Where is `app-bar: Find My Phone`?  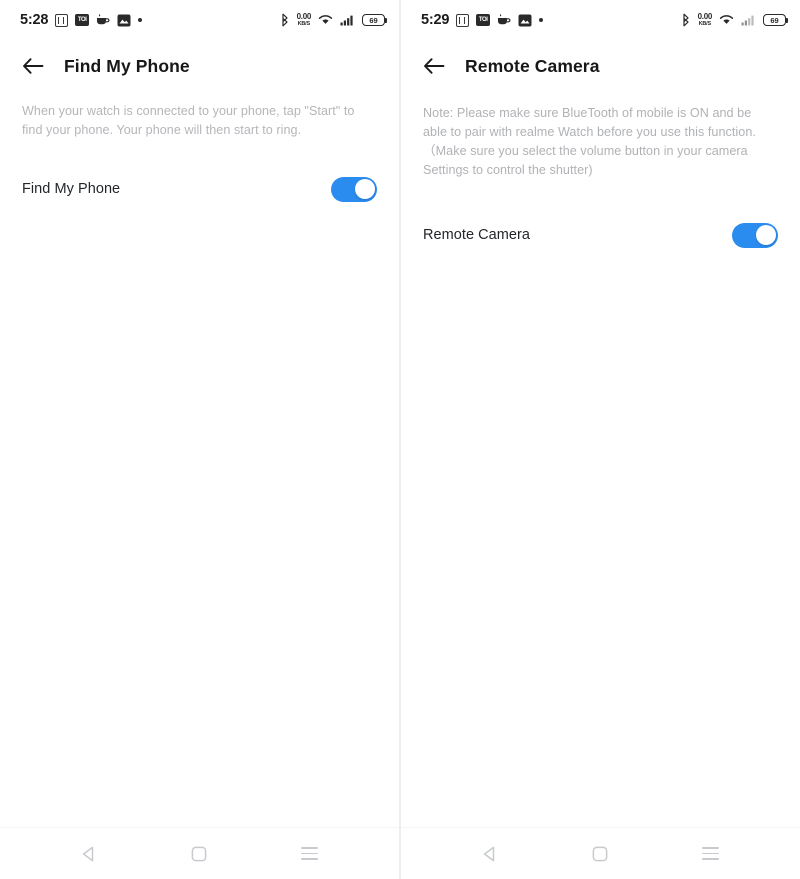
app-bar: Find My Phone is located at coordinates (199, 66).